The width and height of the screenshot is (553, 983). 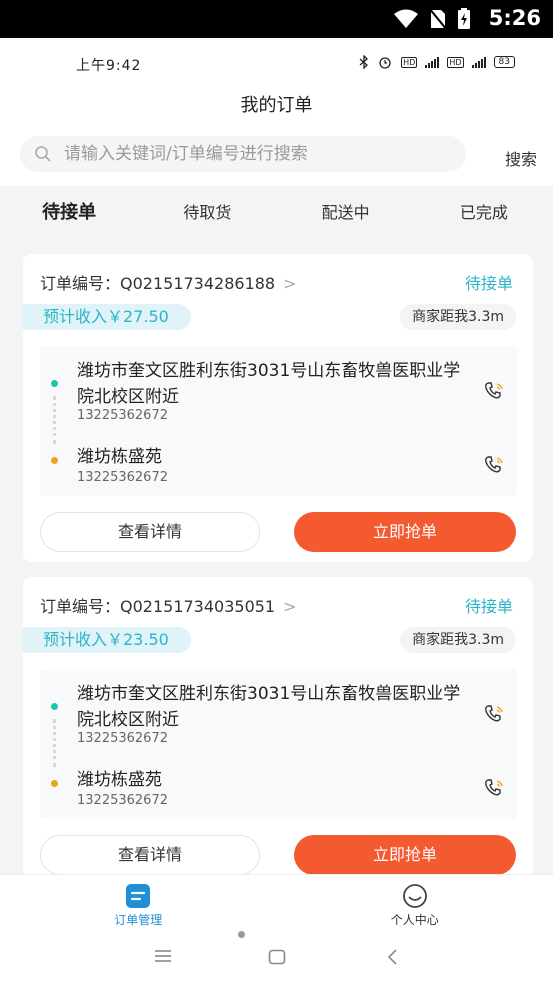 I want to click on search-button: 搜索, so click(x=521, y=158).